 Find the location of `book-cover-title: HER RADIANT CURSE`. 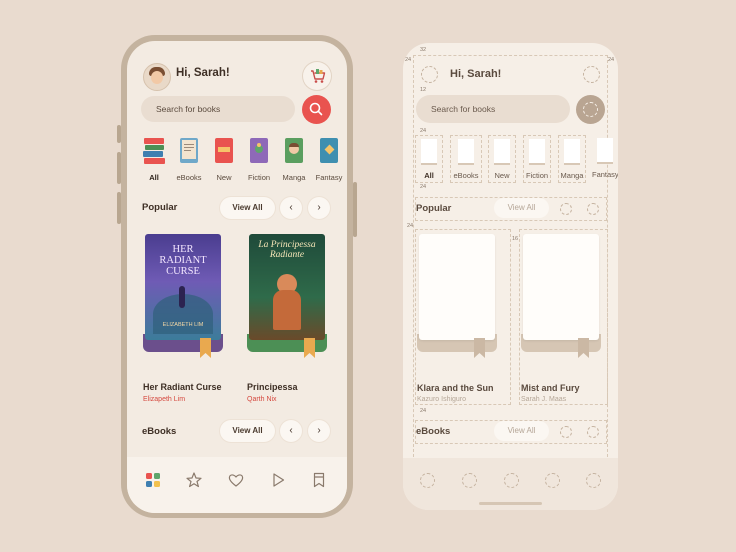

book-cover-title: HER RADIANT CURSE is located at coordinates (183, 260).